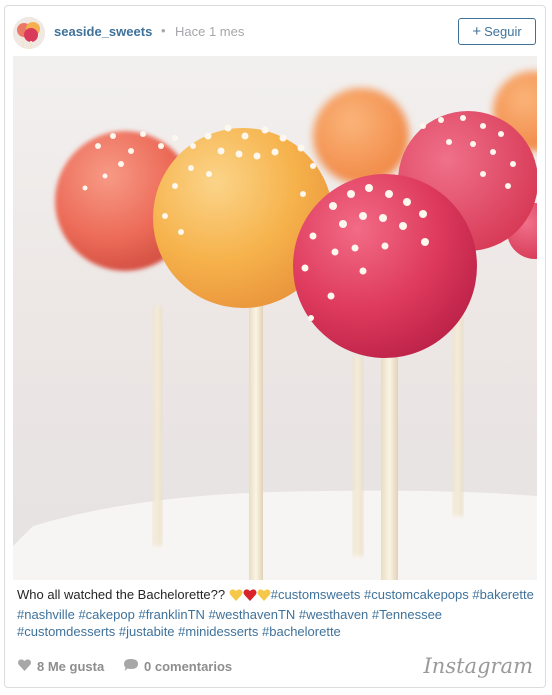 Image resolution: width=552 pixels, height=695 pixels. Describe the element at coordinates (106, 614) in the screenshot. I see `hashtag-link: #cakepop` at that location.